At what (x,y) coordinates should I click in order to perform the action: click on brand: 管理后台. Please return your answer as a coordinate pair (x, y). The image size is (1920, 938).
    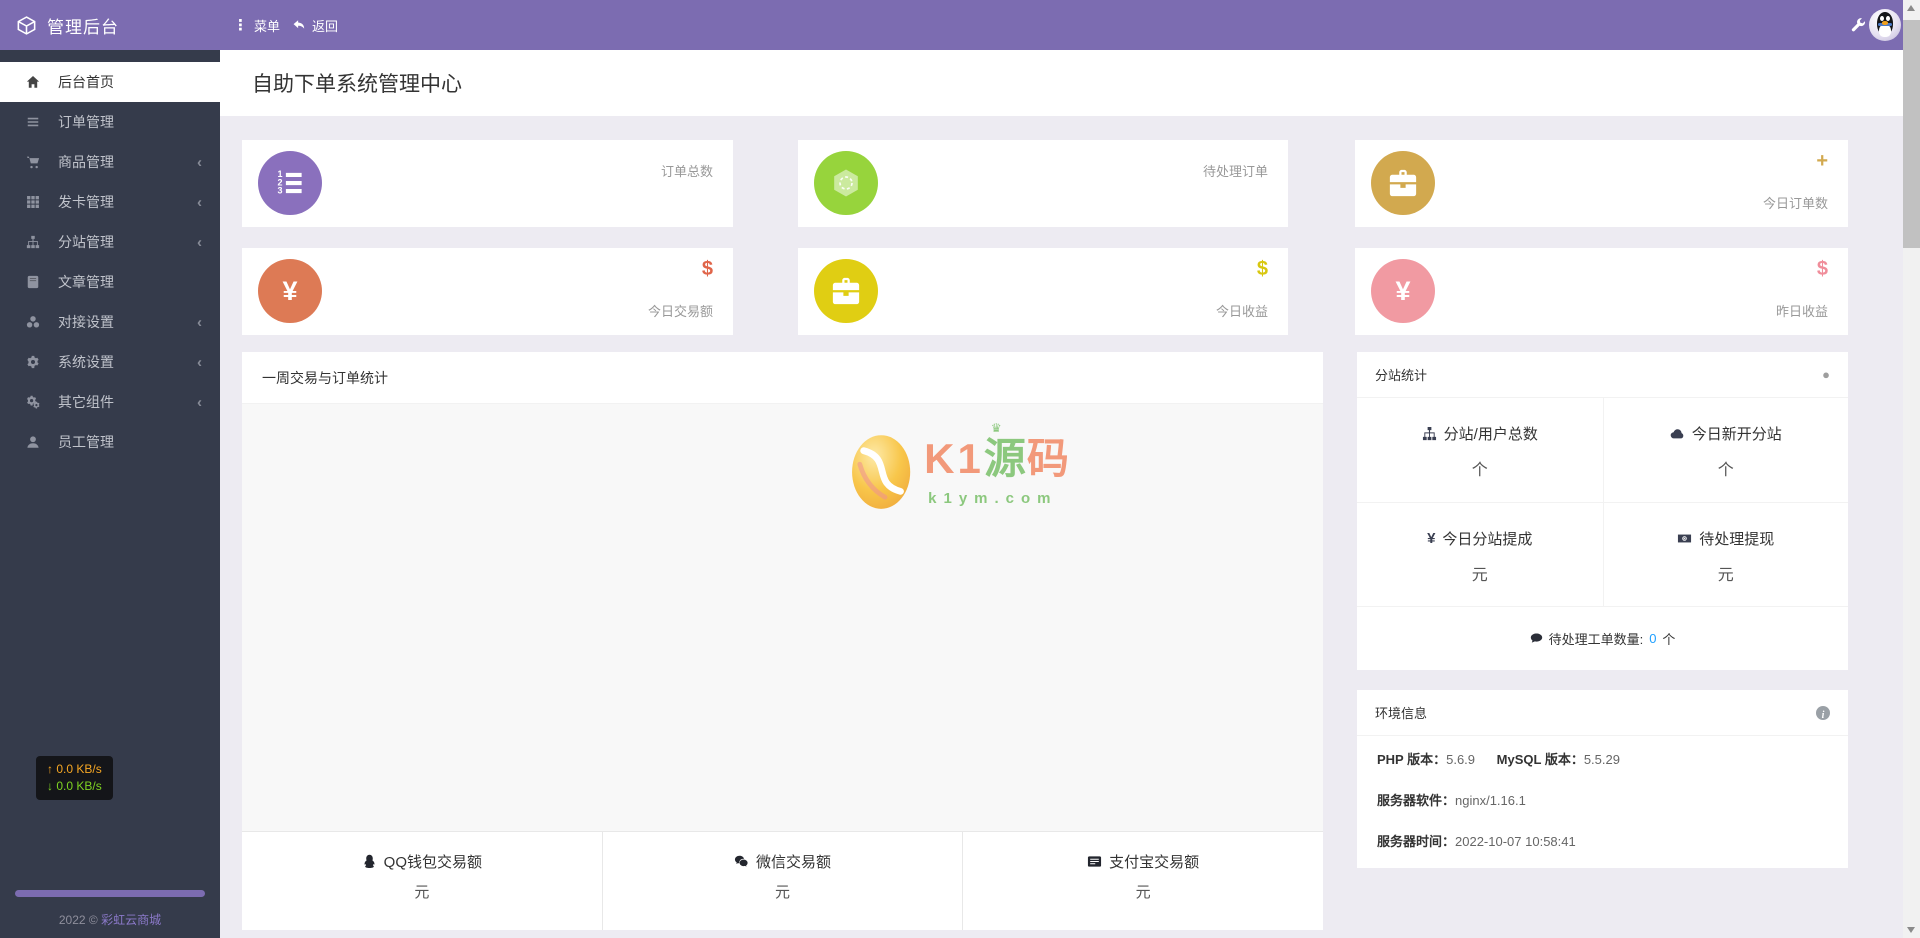
    Looking at the image, I should click on (67, 25).